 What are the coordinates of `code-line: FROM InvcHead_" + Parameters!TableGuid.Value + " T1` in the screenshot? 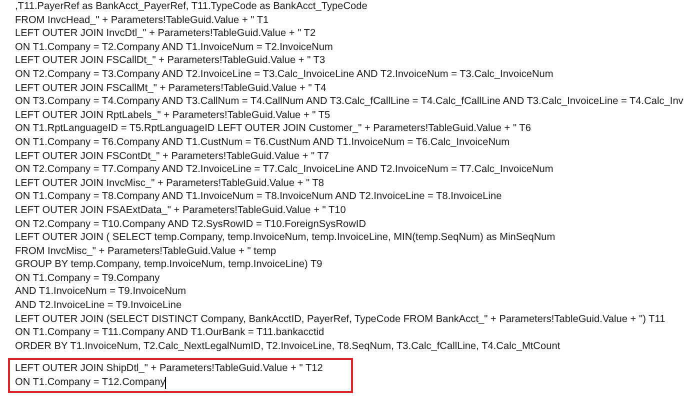 It's located at (142, 21).